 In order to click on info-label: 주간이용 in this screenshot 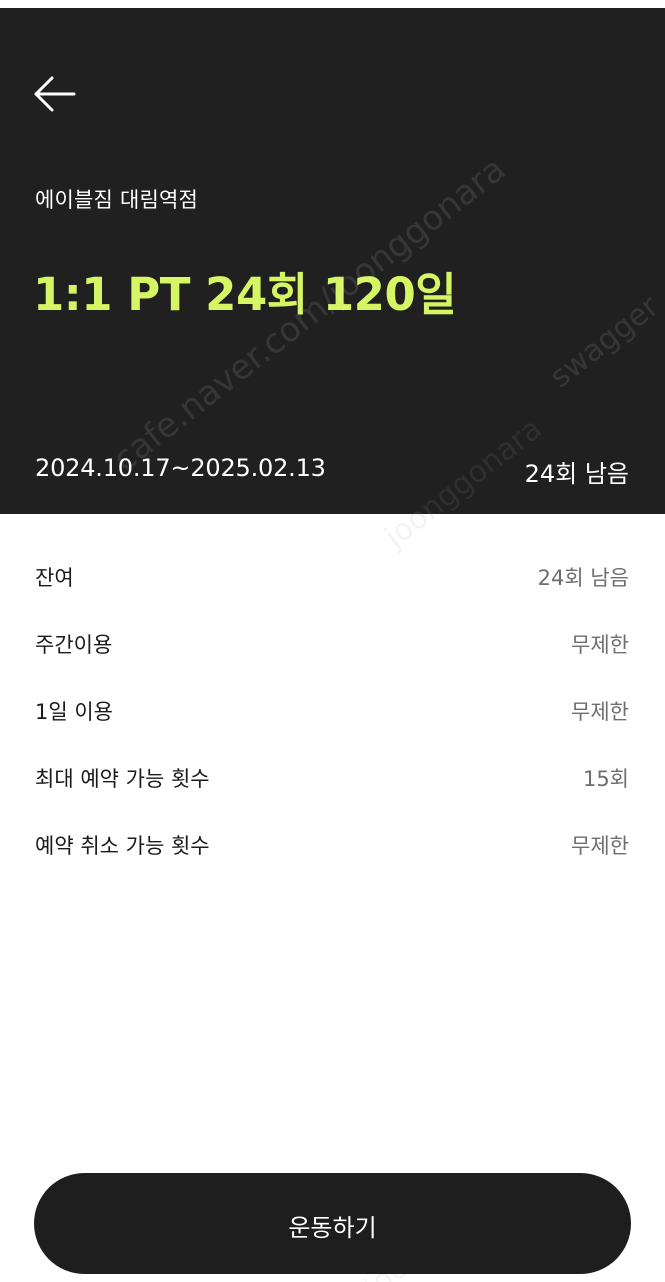, I will do `click(74, 645)`.